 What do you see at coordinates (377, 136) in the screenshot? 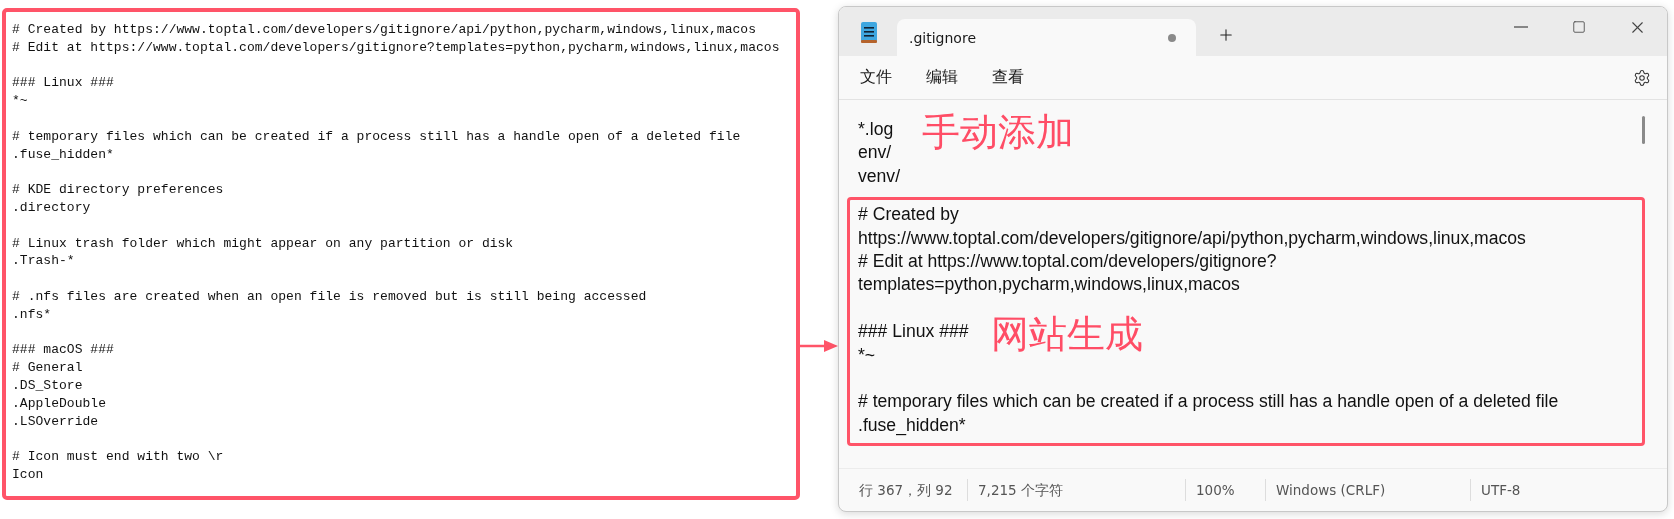
I see `code-line: # temporary files which can be created if a process still has a handle open of a deleted file` at bounding box center [377, 136].